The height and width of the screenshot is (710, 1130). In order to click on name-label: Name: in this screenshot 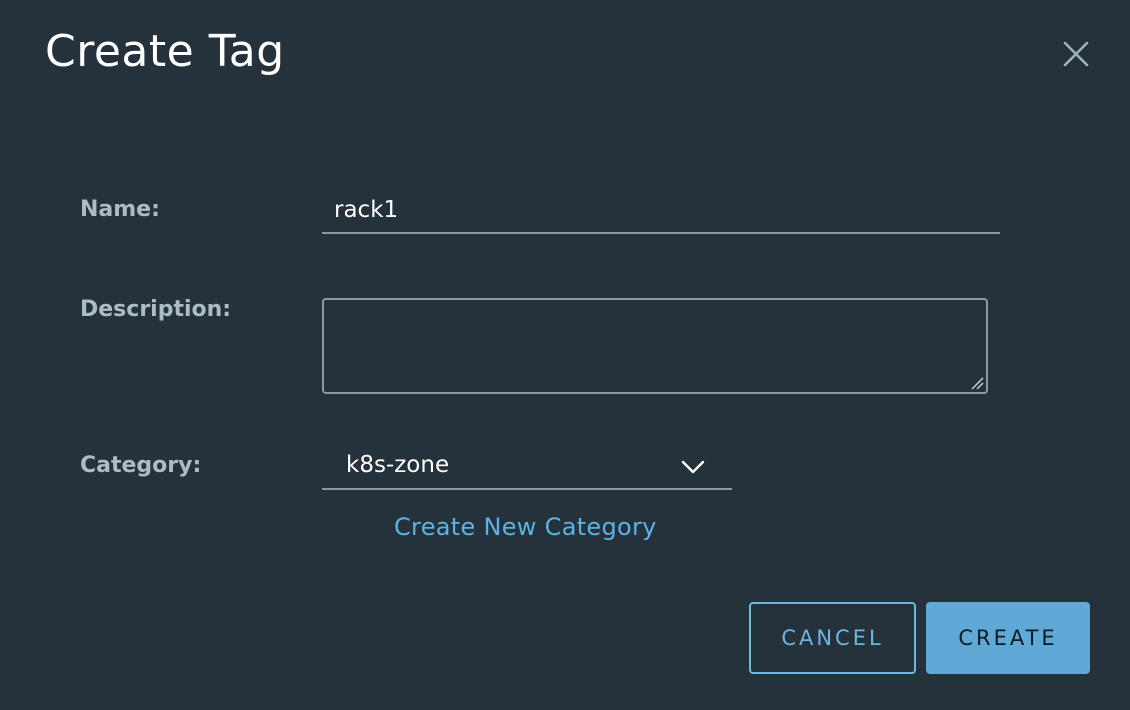, I will do `click(120, 209)`.